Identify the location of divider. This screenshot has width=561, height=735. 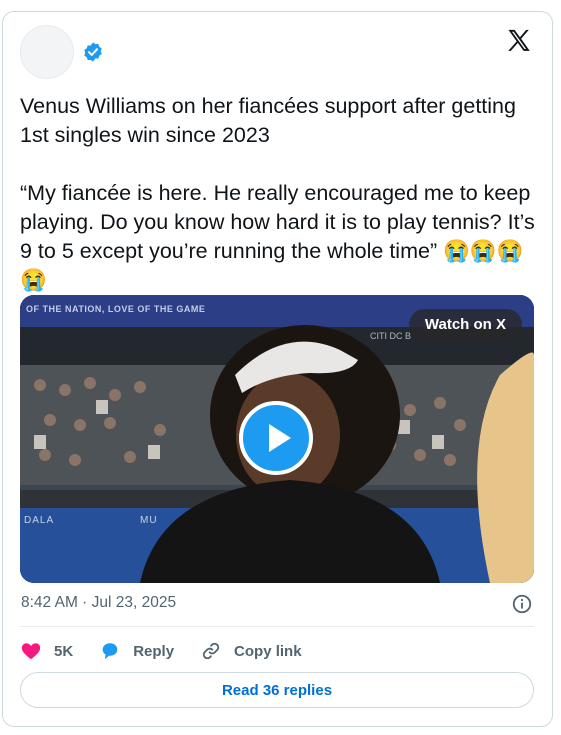
(277, 626).